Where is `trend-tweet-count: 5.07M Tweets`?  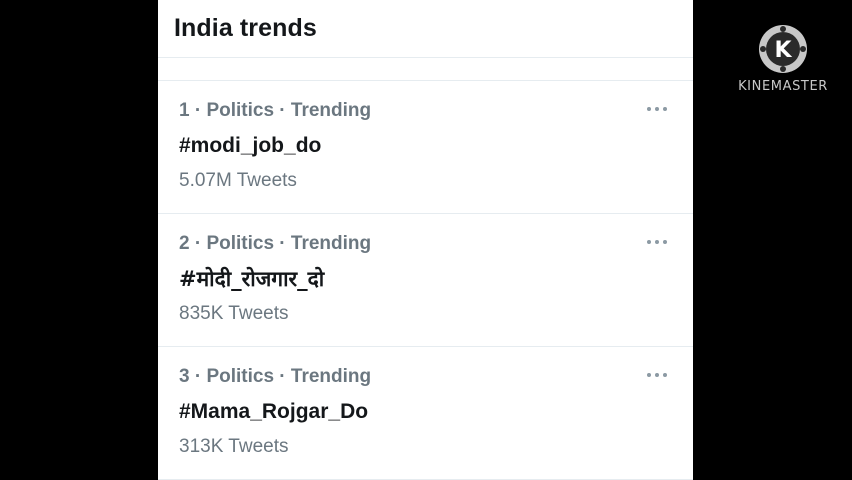 trend-tweet-count: 5.07M Tweets is located at coordinates (238, 180).